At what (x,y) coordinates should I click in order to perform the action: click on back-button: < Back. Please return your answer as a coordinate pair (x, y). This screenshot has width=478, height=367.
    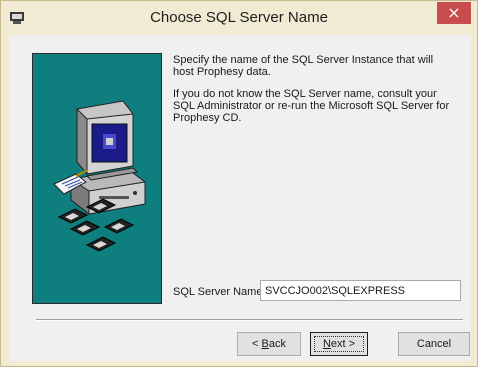
    Looking at the image, I should click on (269, 344).